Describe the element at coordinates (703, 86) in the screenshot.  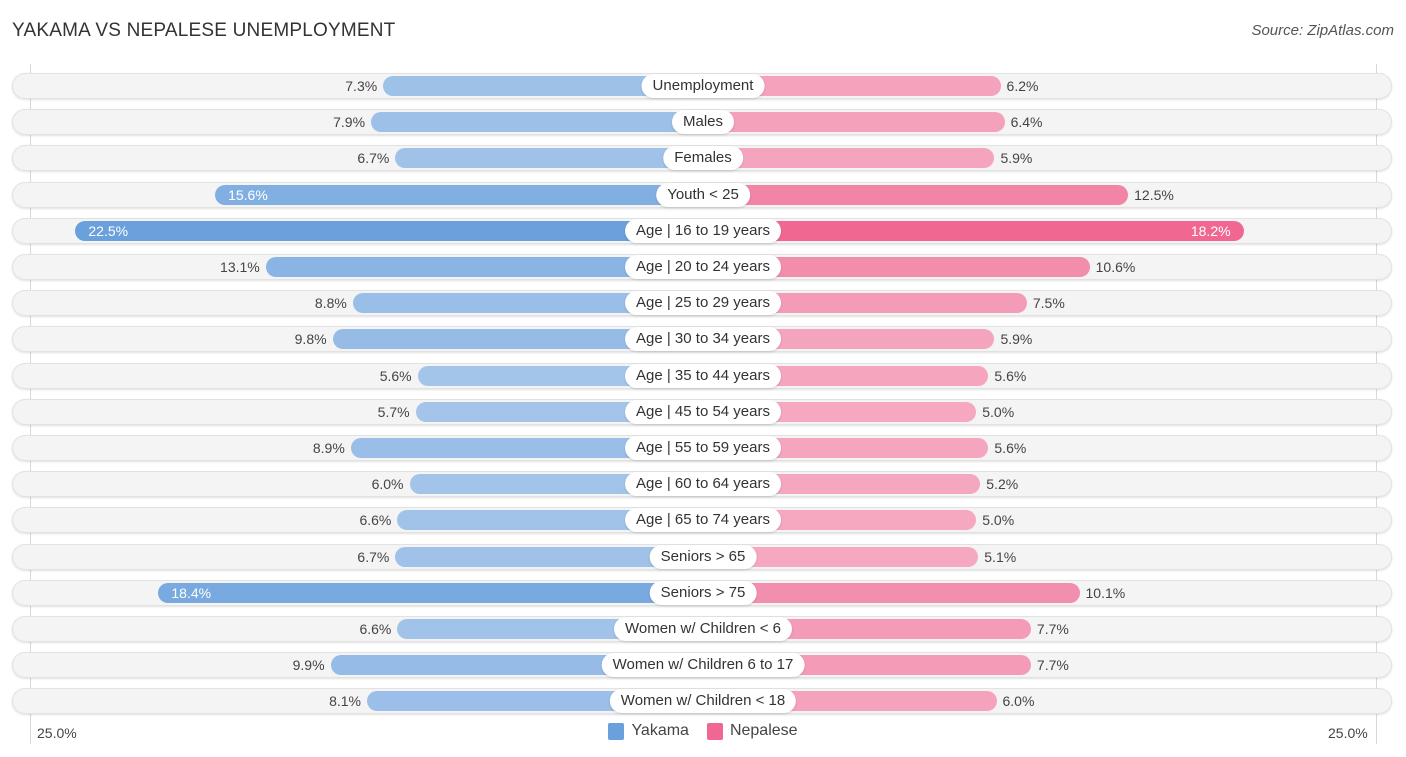
I see `category-label: Unemployment` at that location.